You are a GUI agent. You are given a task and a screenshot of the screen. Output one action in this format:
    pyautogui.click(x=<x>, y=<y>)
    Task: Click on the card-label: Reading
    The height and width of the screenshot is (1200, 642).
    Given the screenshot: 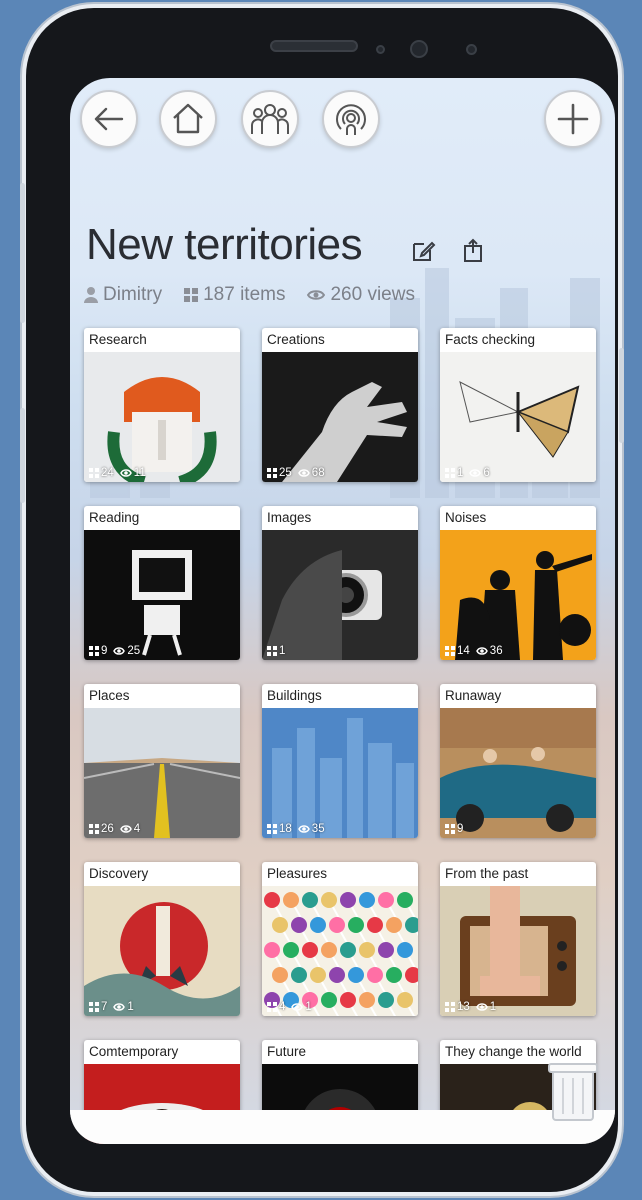 What is the action you would take?
    pyautogui.click(x=114, y=517)
    